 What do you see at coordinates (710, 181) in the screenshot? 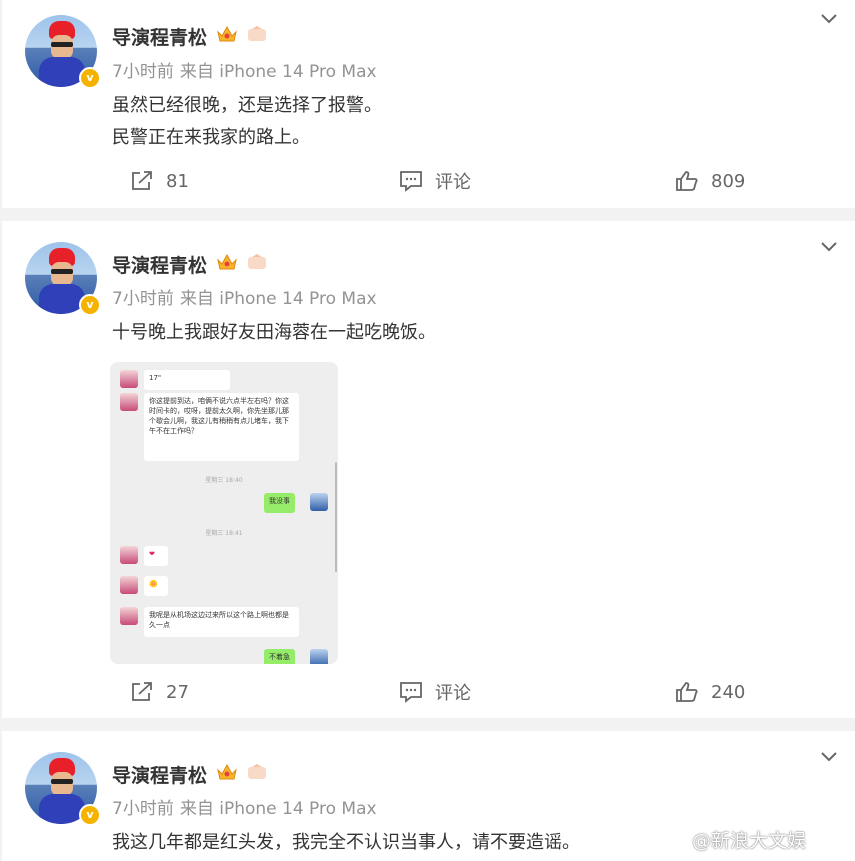
I see `like-button: 809` at bounding box center [710, 181].